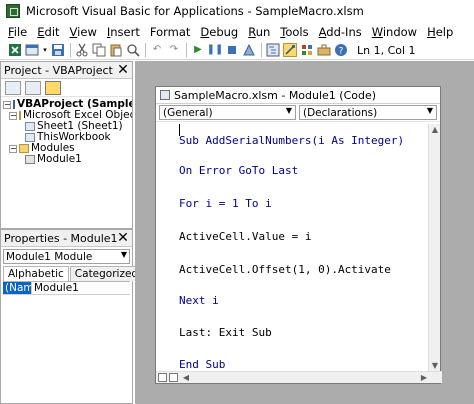 This screenshot has height=404, width=474. I want to click on code-line: ActiveCell.Value = i, so click(245, 236).